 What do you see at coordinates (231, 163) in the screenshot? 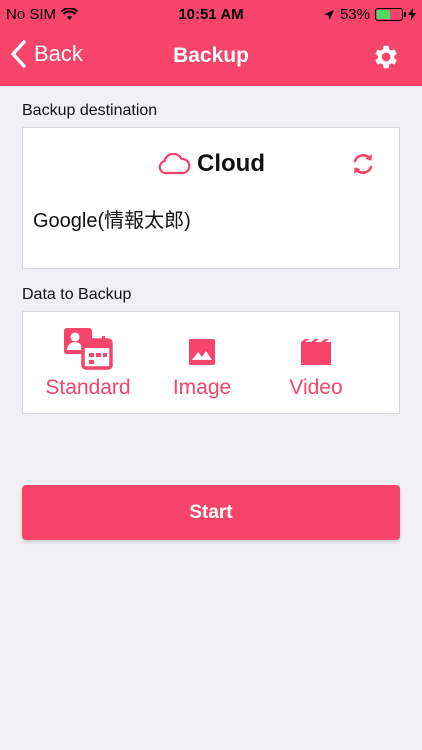
I see `service-name: Cloud` at bounding box center [231, 163].